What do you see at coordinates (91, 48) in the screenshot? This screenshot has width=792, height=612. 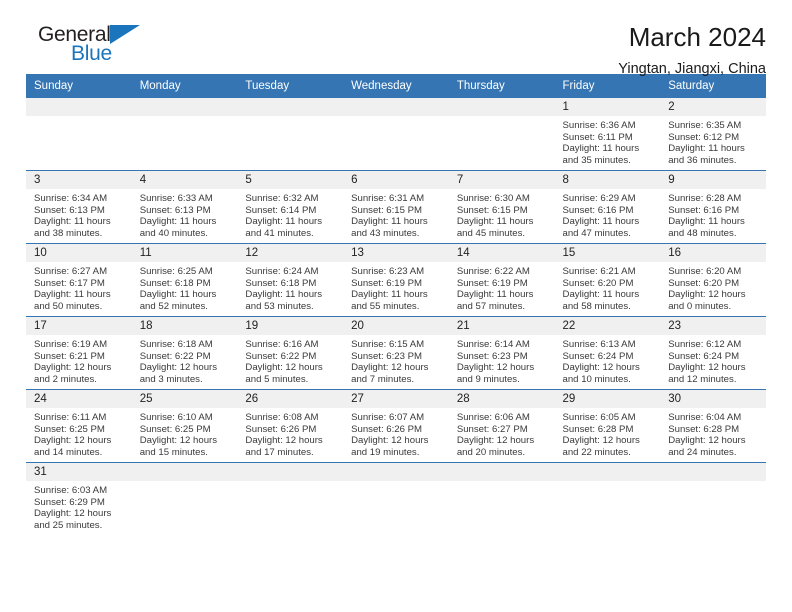 I see `brand-logo: General Blue` at bounding box center [91, 48].